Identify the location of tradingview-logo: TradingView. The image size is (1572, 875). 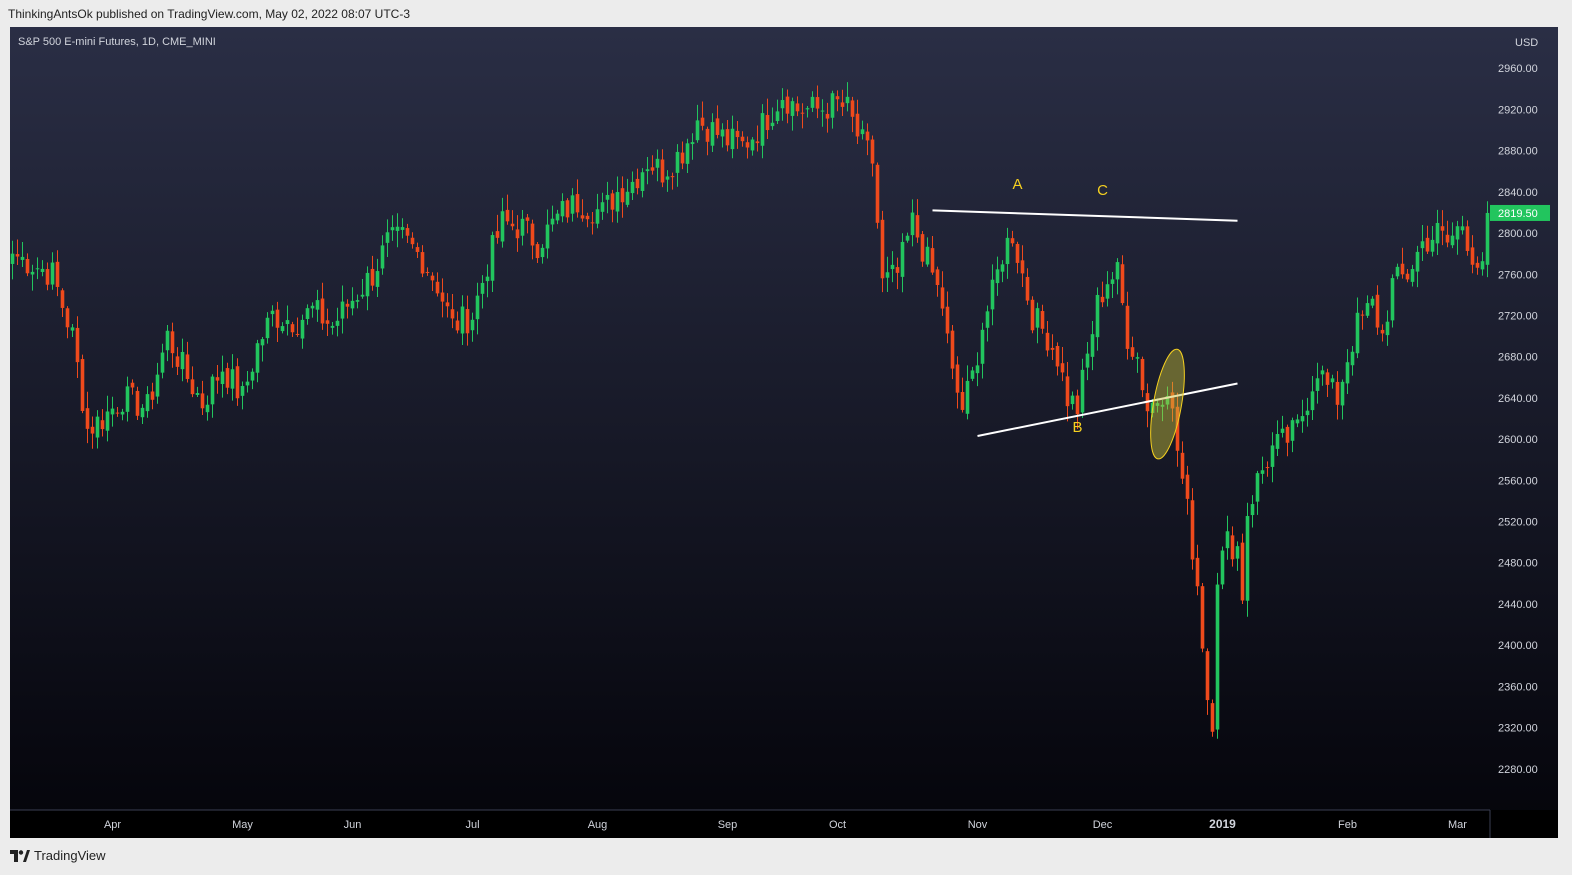
(58, 855).